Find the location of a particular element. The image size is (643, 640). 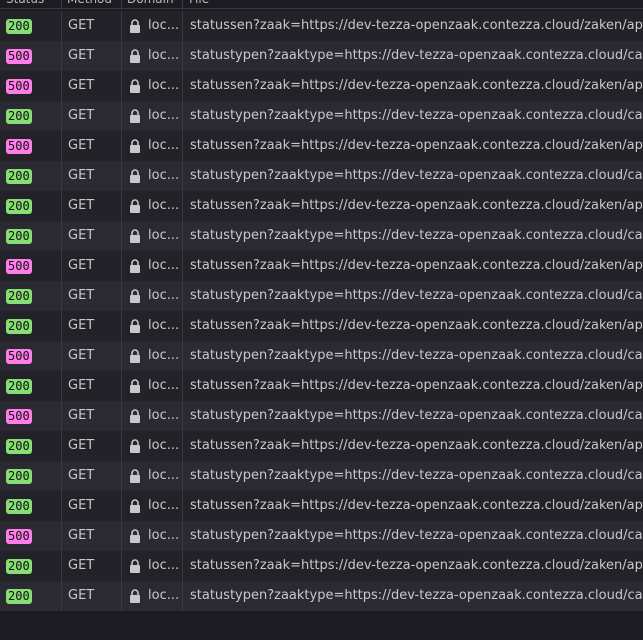

column-header-domain: Domain is located at coordinates (153, 4).